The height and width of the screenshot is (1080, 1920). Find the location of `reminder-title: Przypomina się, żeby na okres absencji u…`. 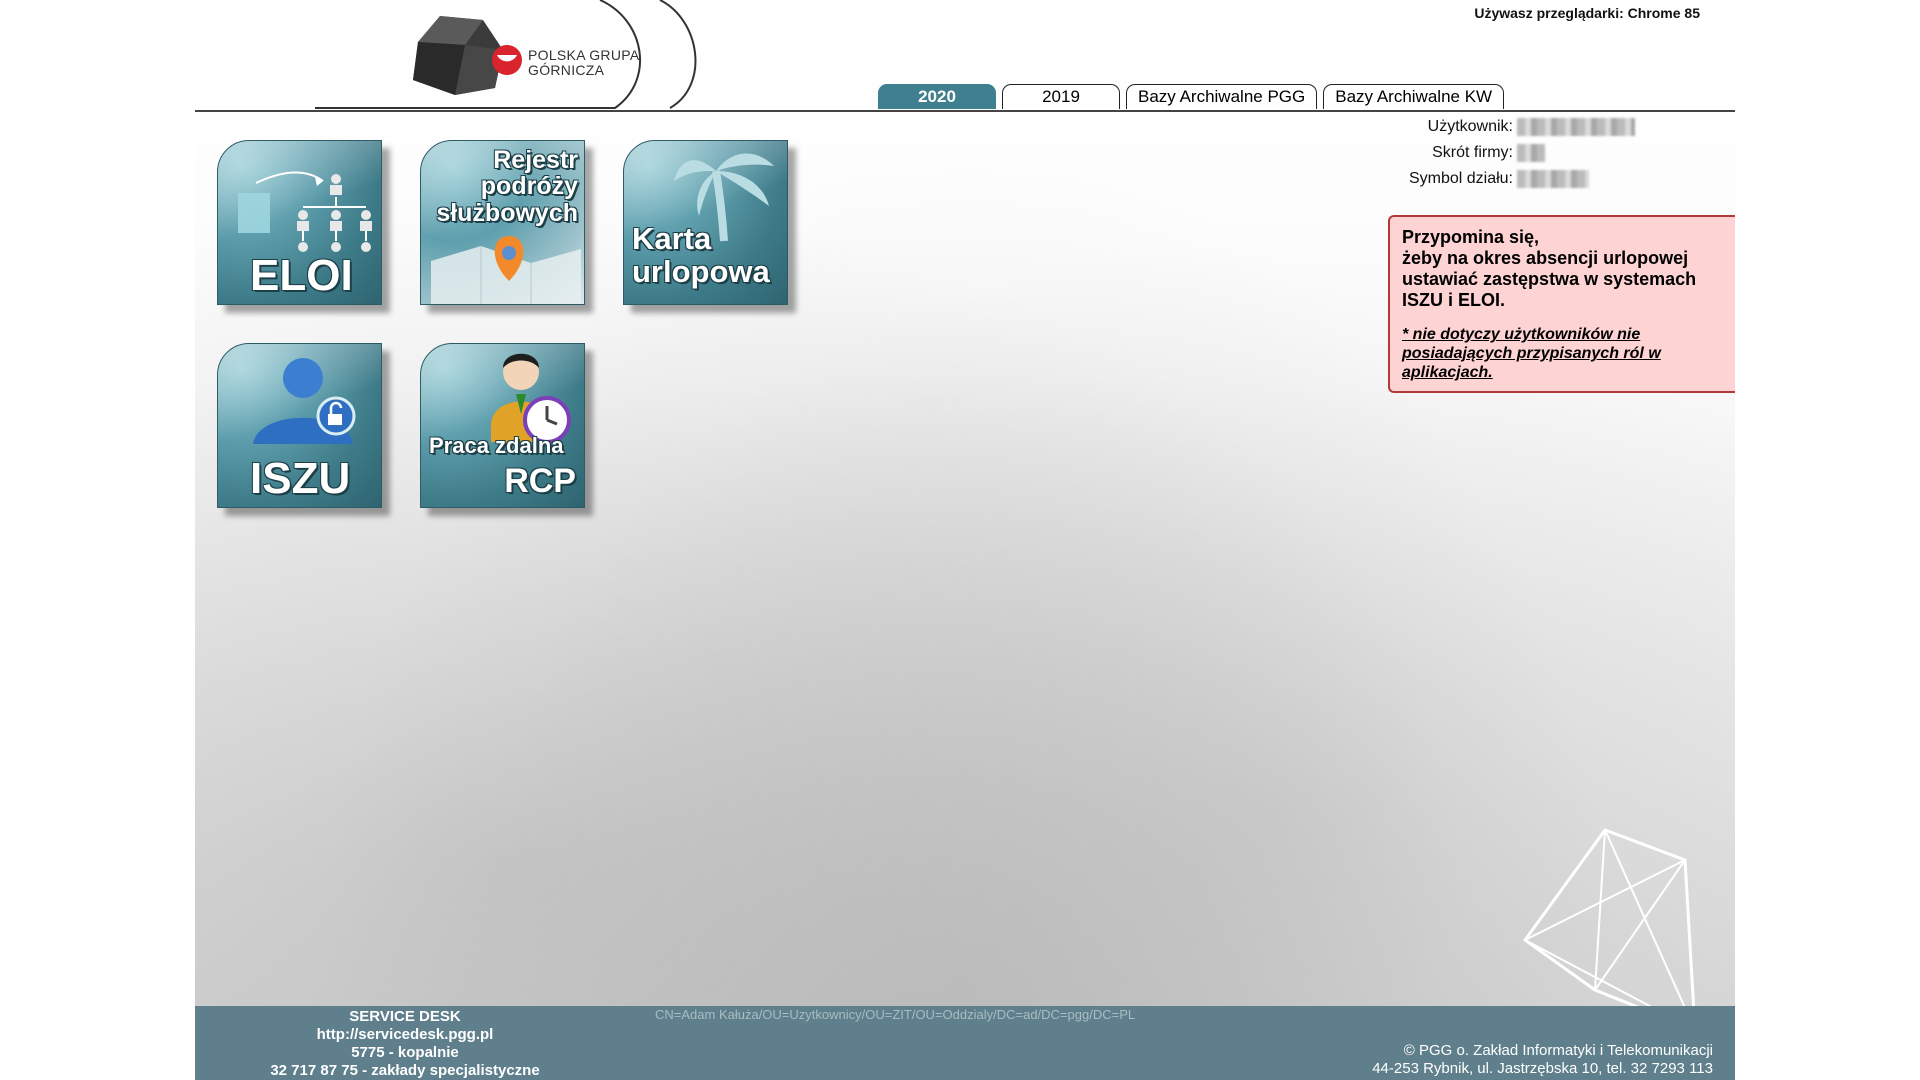

reminder-title: Przypomina się, żeby na okres absencji u… is located at coordinates (1562, 269).